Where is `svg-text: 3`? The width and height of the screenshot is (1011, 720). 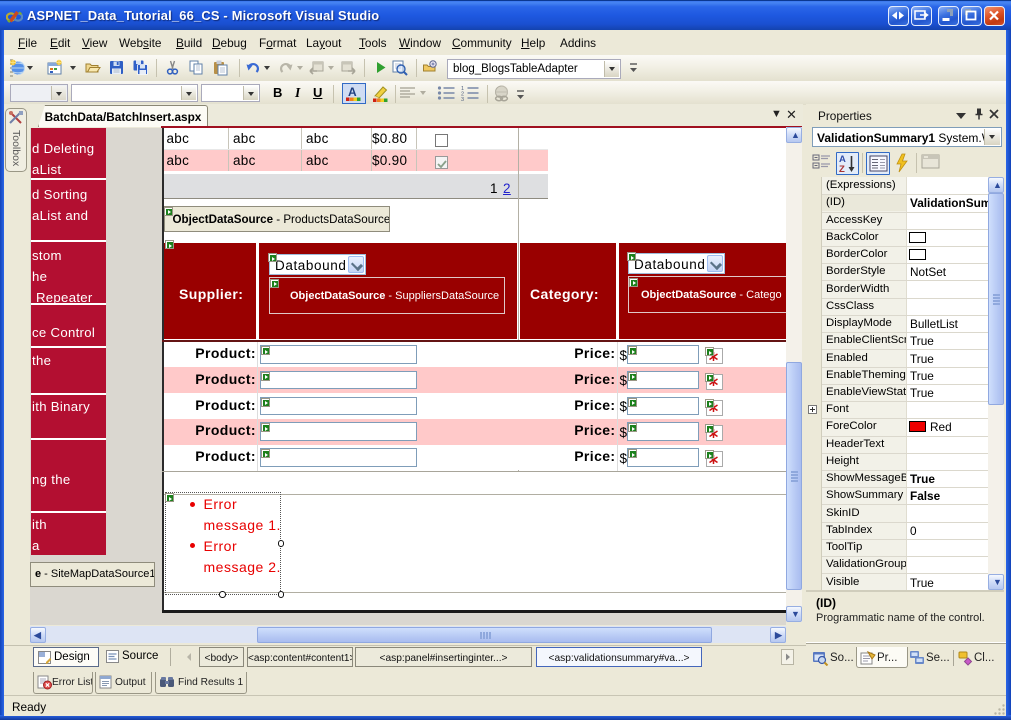 svg-text: 3 is located at coordinates (462, 99).